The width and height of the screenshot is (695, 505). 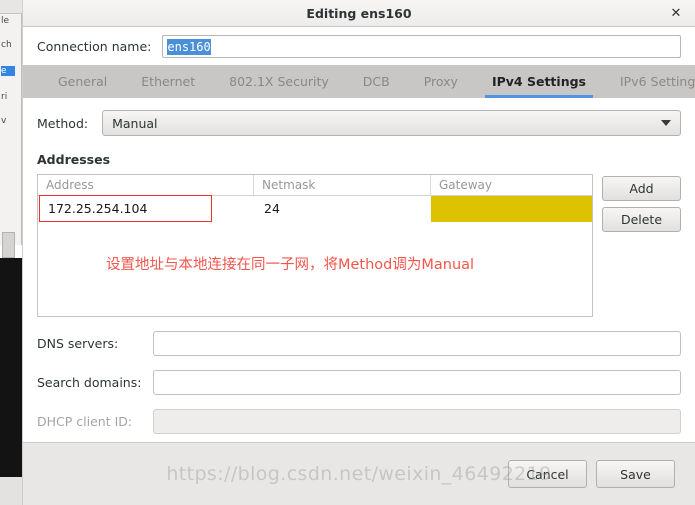 What do you see at coordinates (189, 46) in the screenshot?
I see `connection-name-value: ens160` at bounding box center [189, 46].